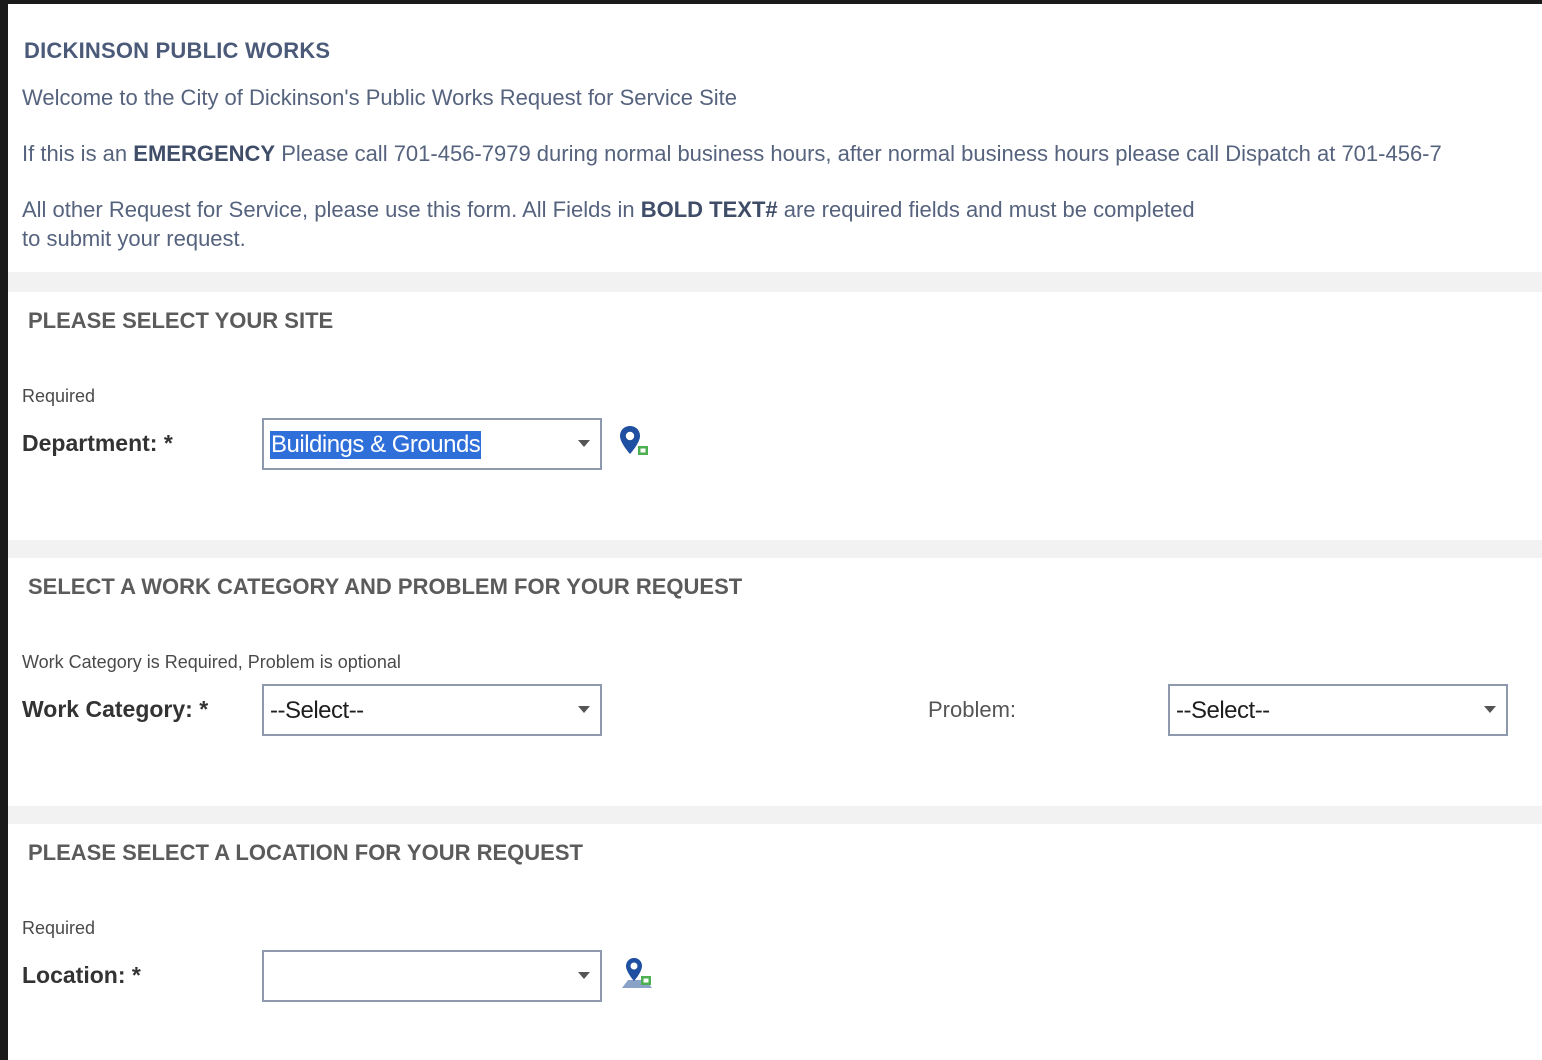 Image resolution: width=1542 pixels, height=1060 pixels. What do you see at coordinates (1223, 710) in the screenshot?
I see `problem-value: --Select--` at bounding box center [1223, 710].